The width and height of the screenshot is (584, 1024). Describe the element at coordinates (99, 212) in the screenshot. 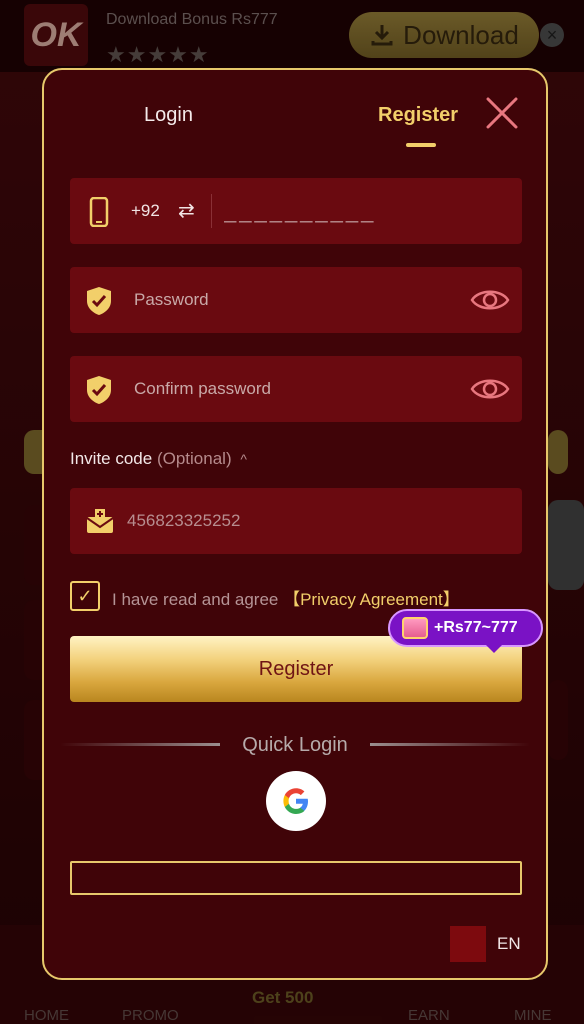

I see `phone-icon` at that location.